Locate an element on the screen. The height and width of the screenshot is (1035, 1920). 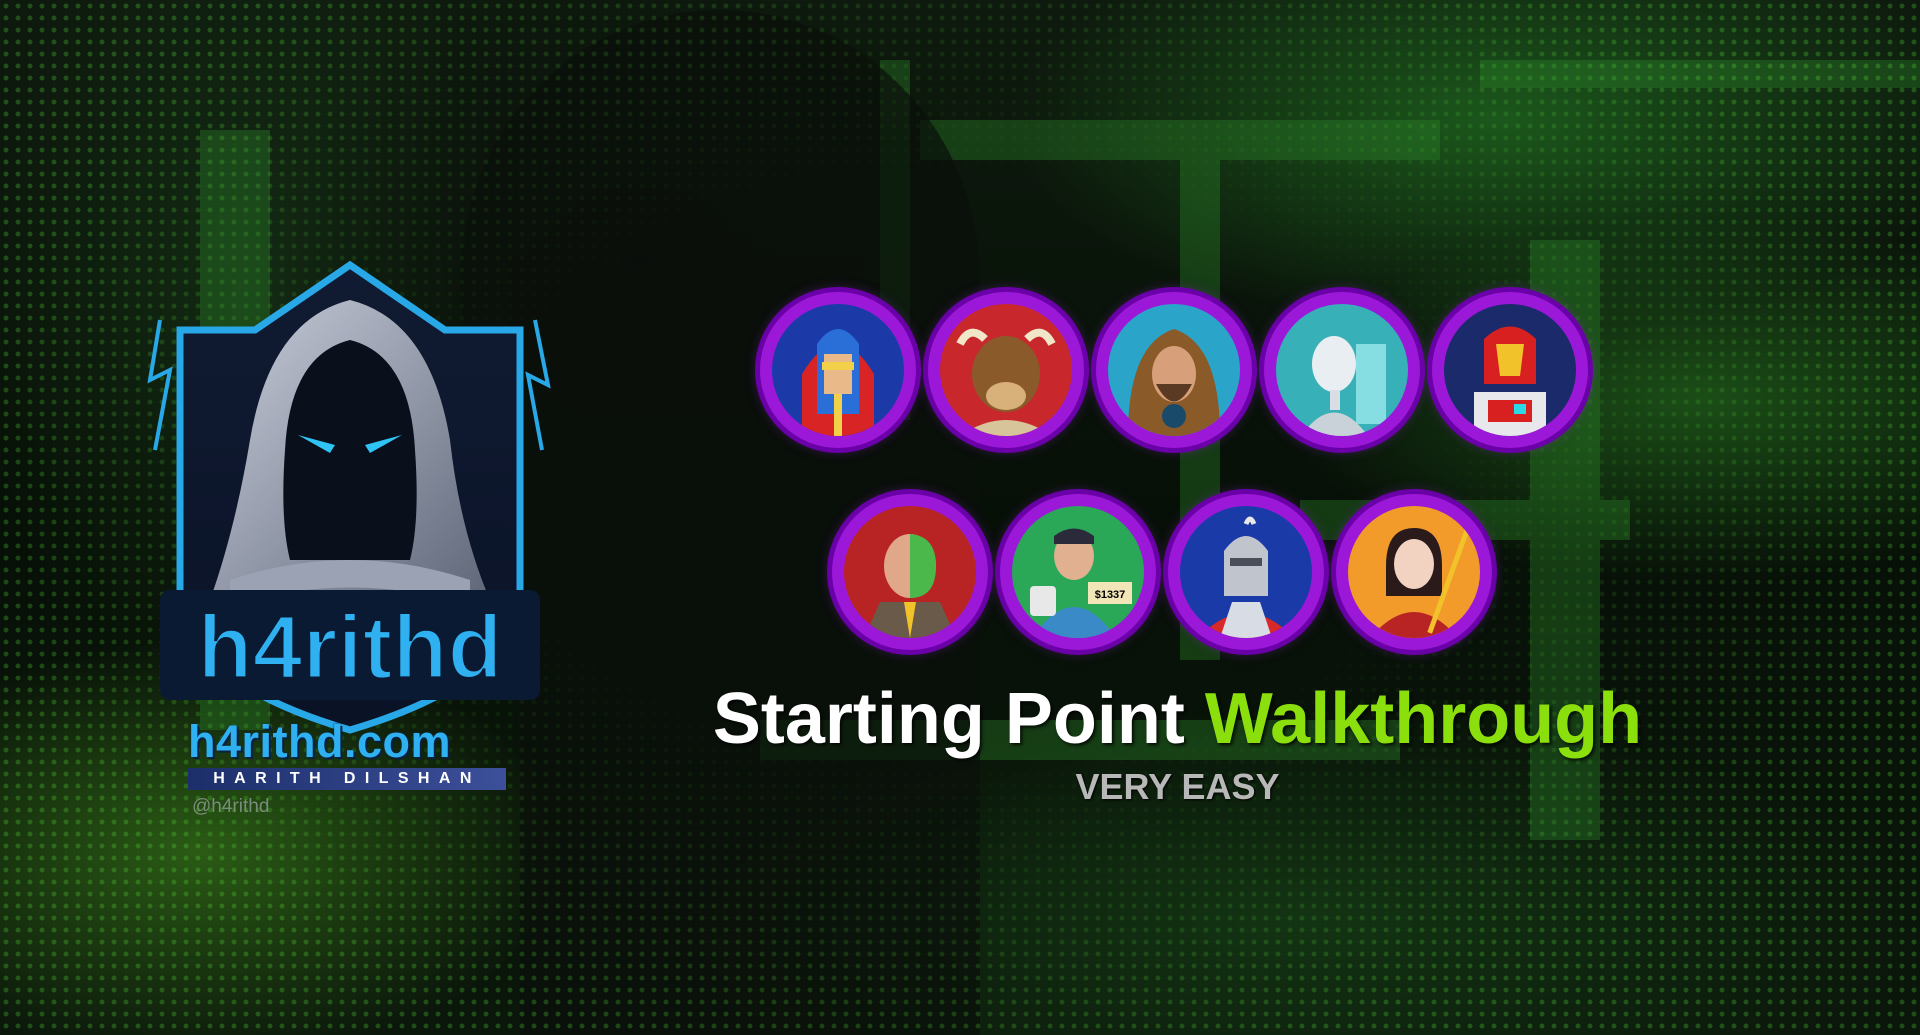
badge-bull-warrior is located at coordinates (1006, 370).